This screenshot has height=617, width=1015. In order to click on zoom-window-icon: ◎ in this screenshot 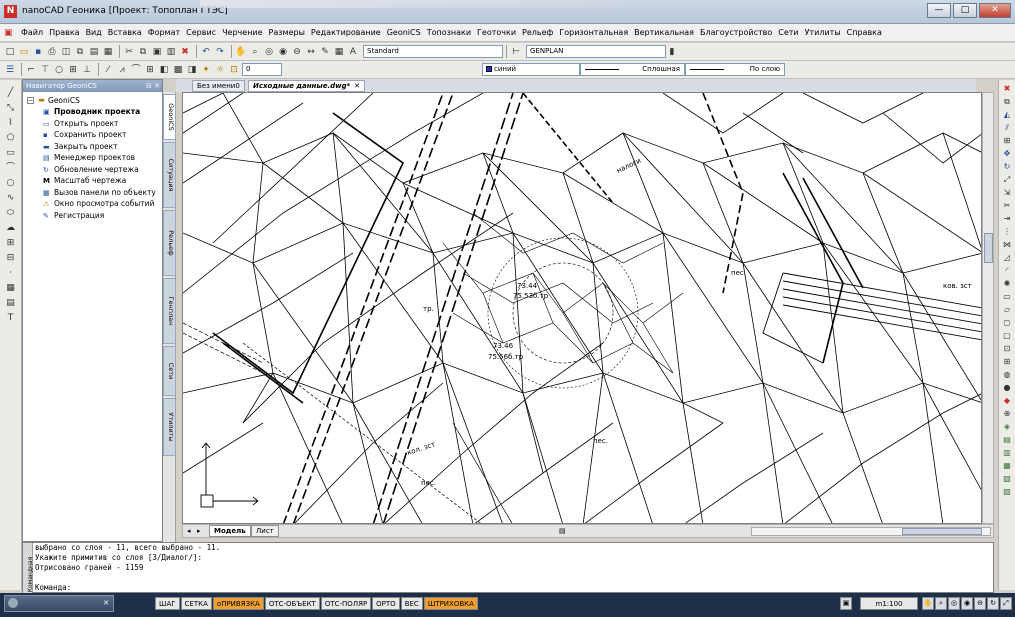, I will do `click(269, 52)`.